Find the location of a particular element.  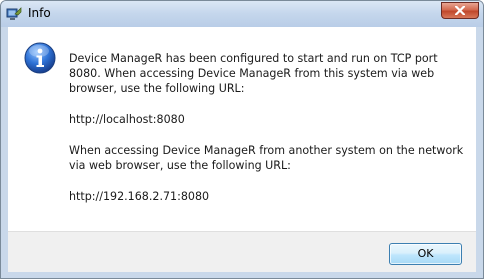

message-line: via web browser, use the following URL: is located at coordinates (180, 165).